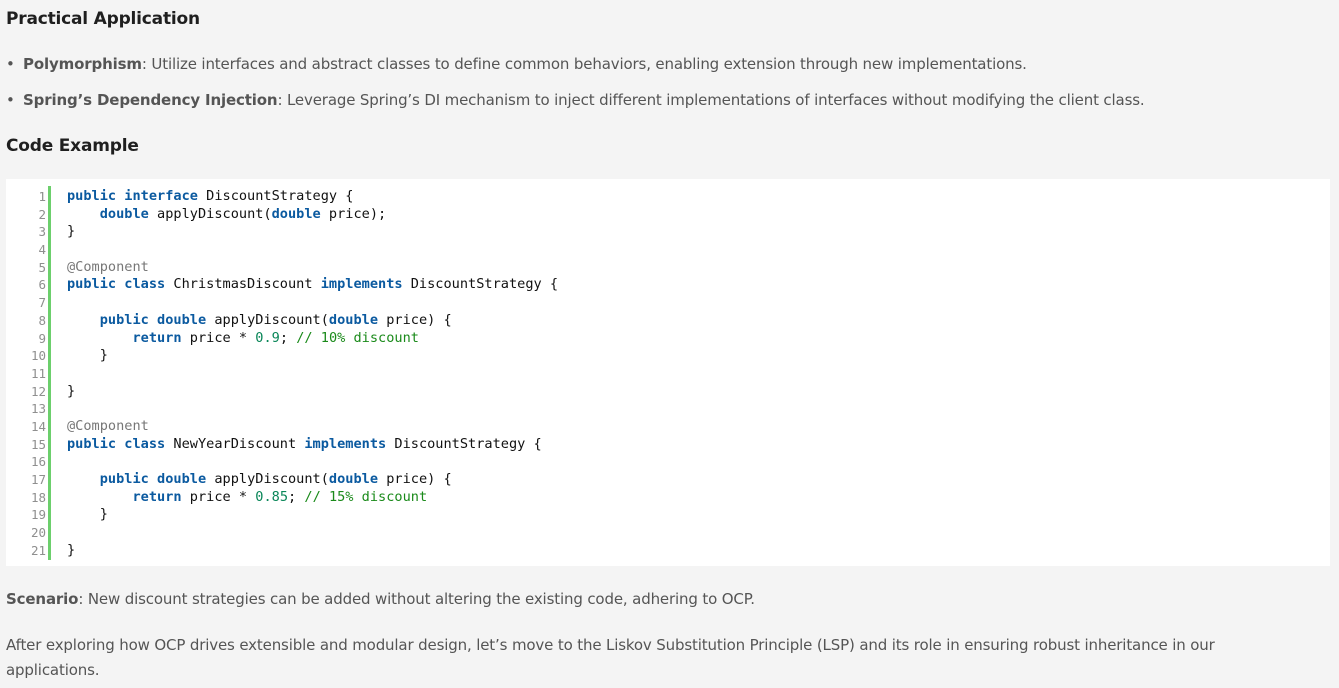  Describe the element at coordinates (26, 373) in the screenshot. I see `line-number-gutter: 1 2 3 4 5 6 7 8 9 10 11 12 13 14 15 16 17 18 19 20 21` at that location.